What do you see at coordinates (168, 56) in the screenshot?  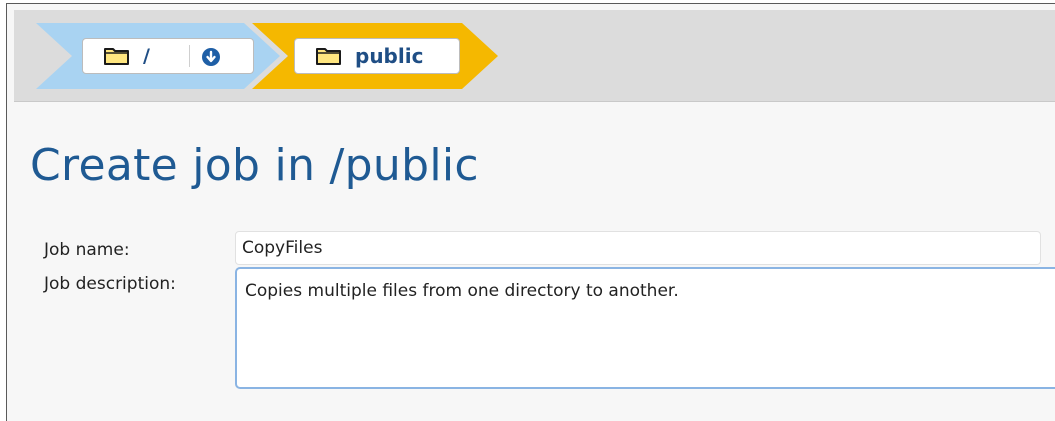 I see `breadcrumb-item-root: /` at bounding box center [168, 56].